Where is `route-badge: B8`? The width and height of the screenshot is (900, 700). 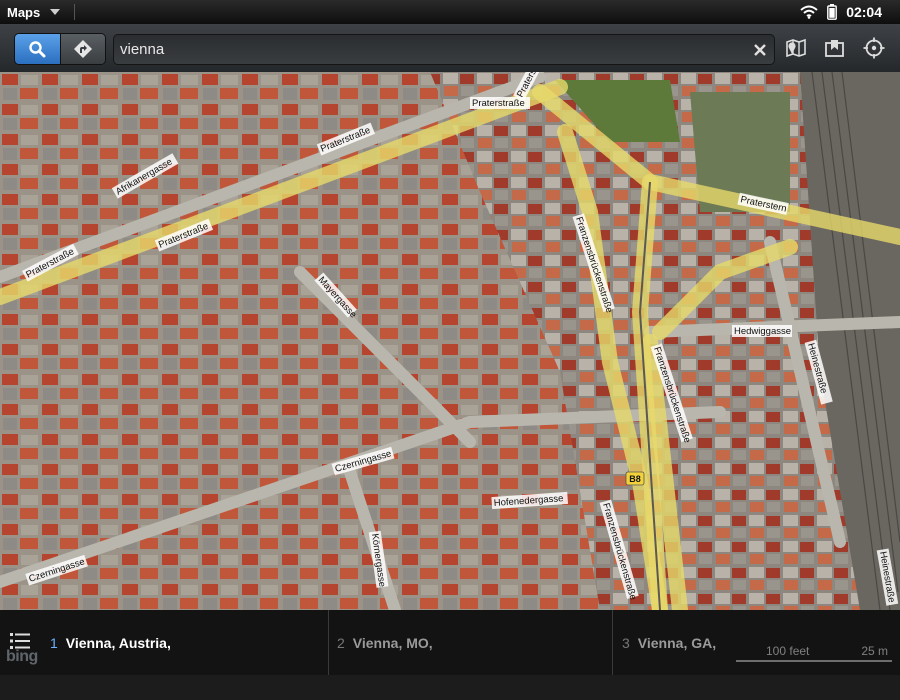 route-badge: B8 is located at coordinates (635, 478).